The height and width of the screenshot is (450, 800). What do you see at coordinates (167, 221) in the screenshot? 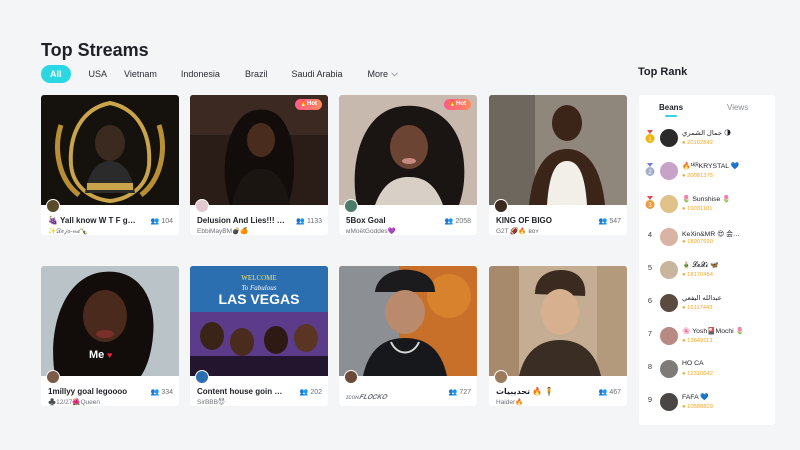
I see `viewer-count-value: 104` at bounding box center [167, 221].